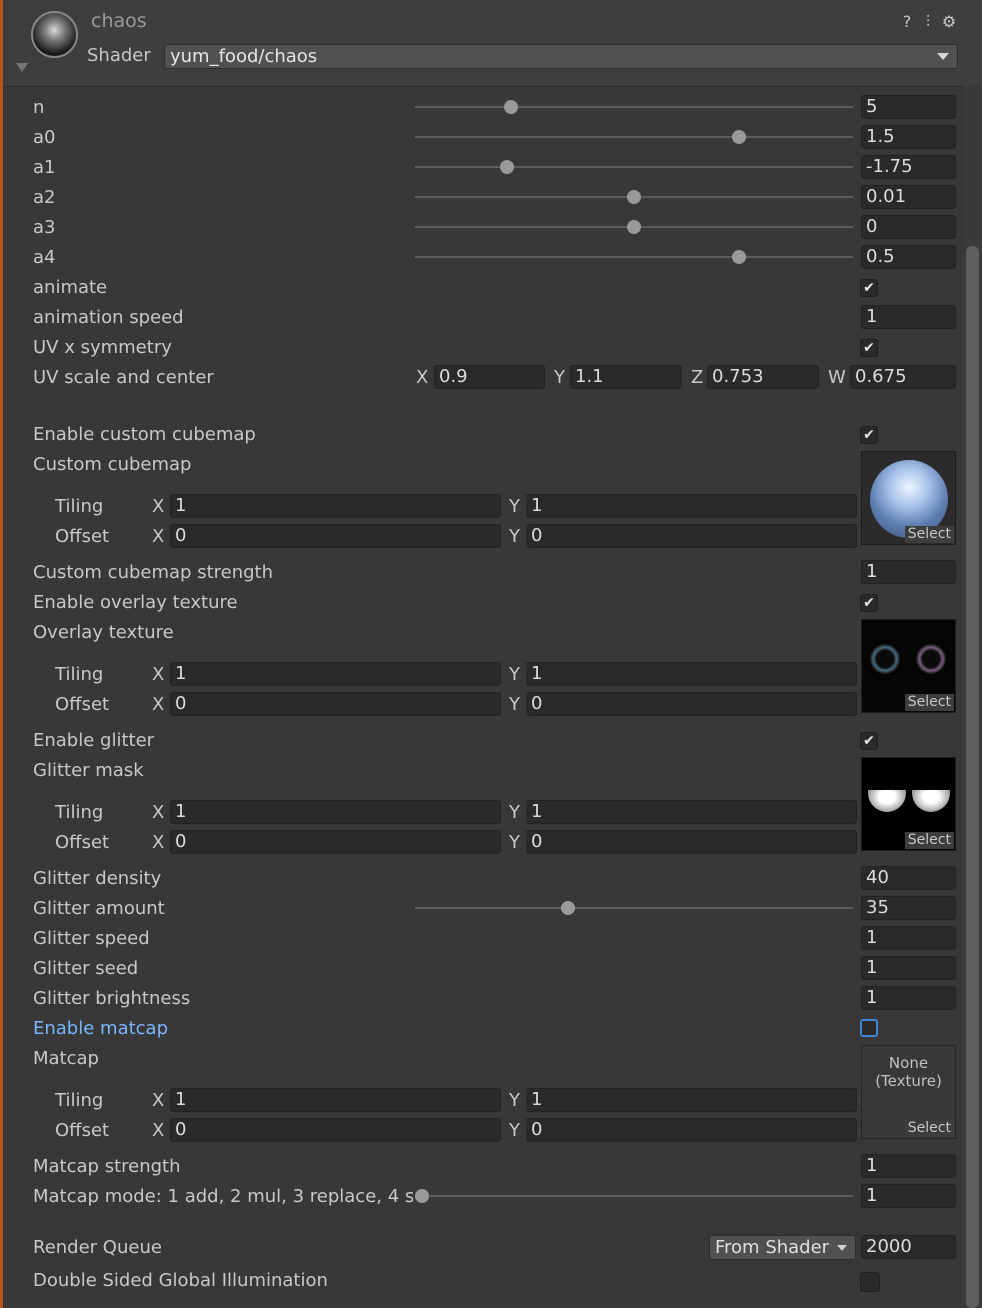  Describe the element at coordinates (119, 55) in the screenshot. I see `shader-label: Shader` at that location.